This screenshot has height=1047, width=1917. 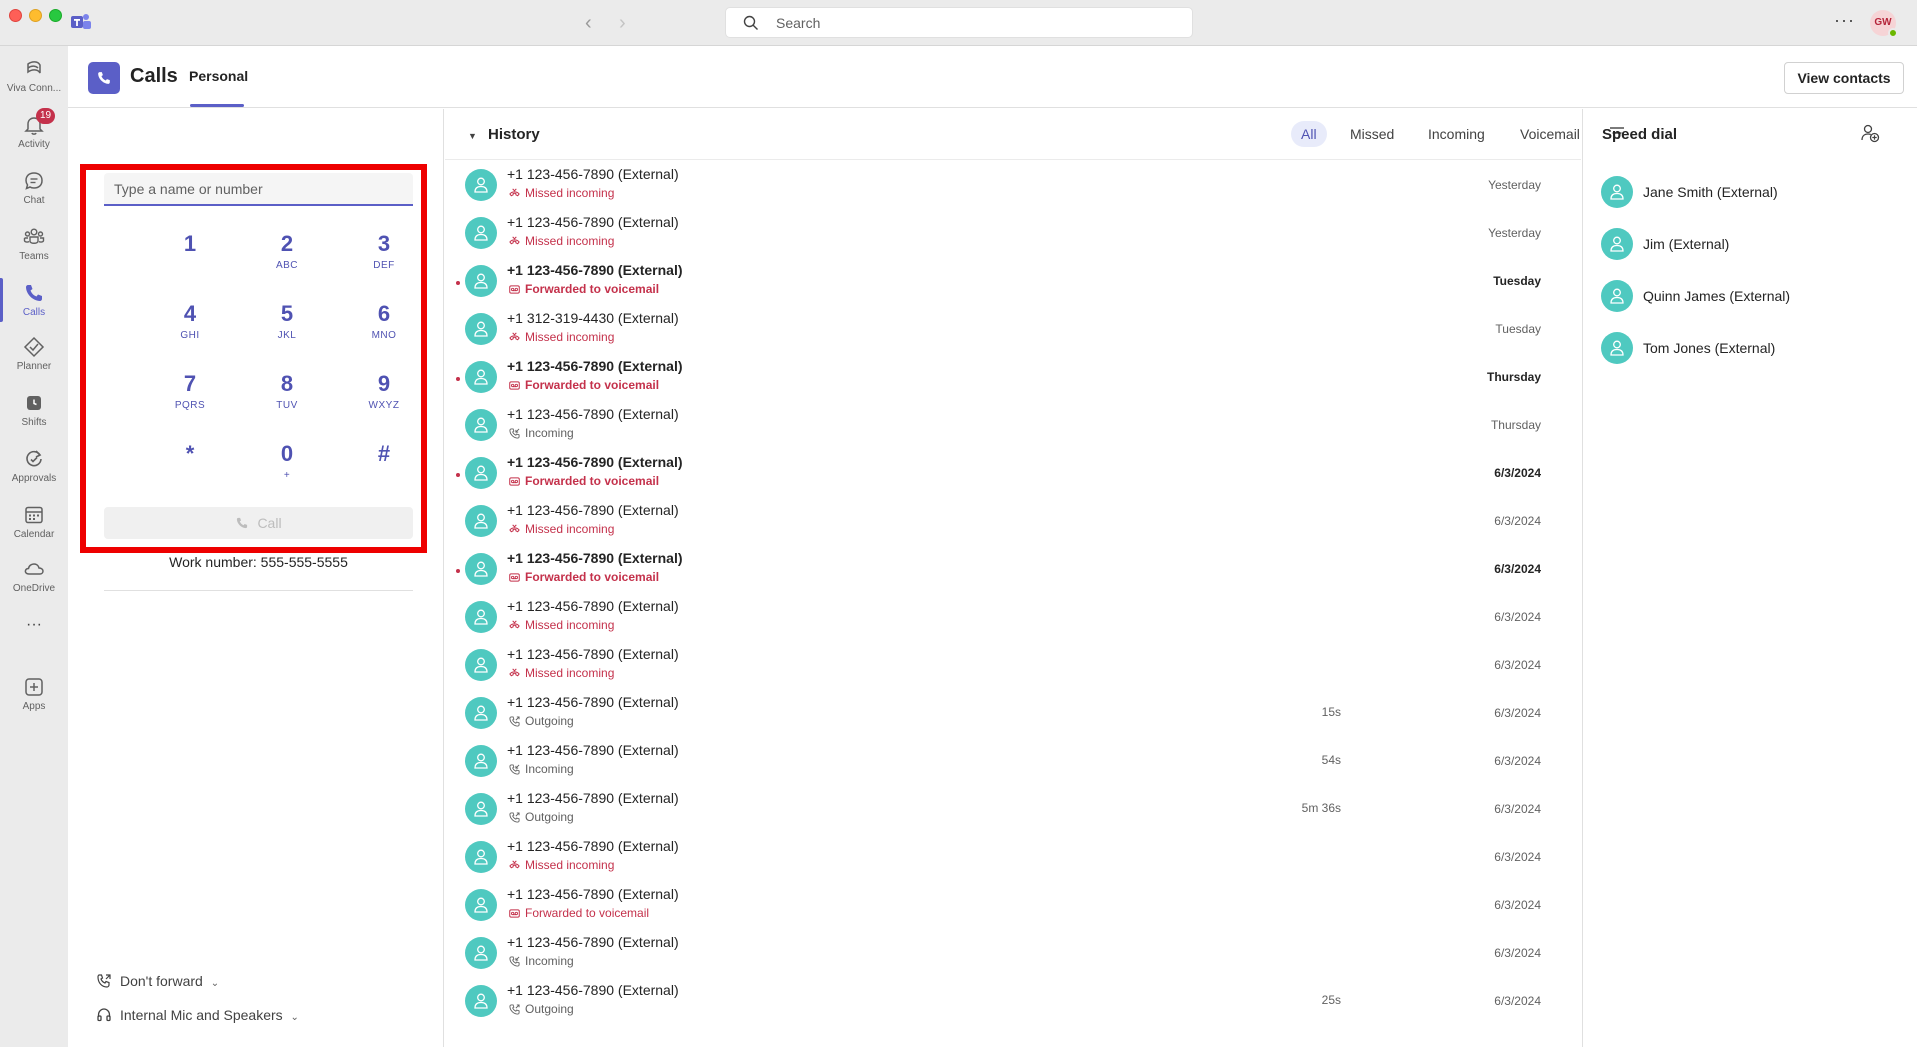 I want to click on dial-key-digit: 5, so click(x=287, y=313).